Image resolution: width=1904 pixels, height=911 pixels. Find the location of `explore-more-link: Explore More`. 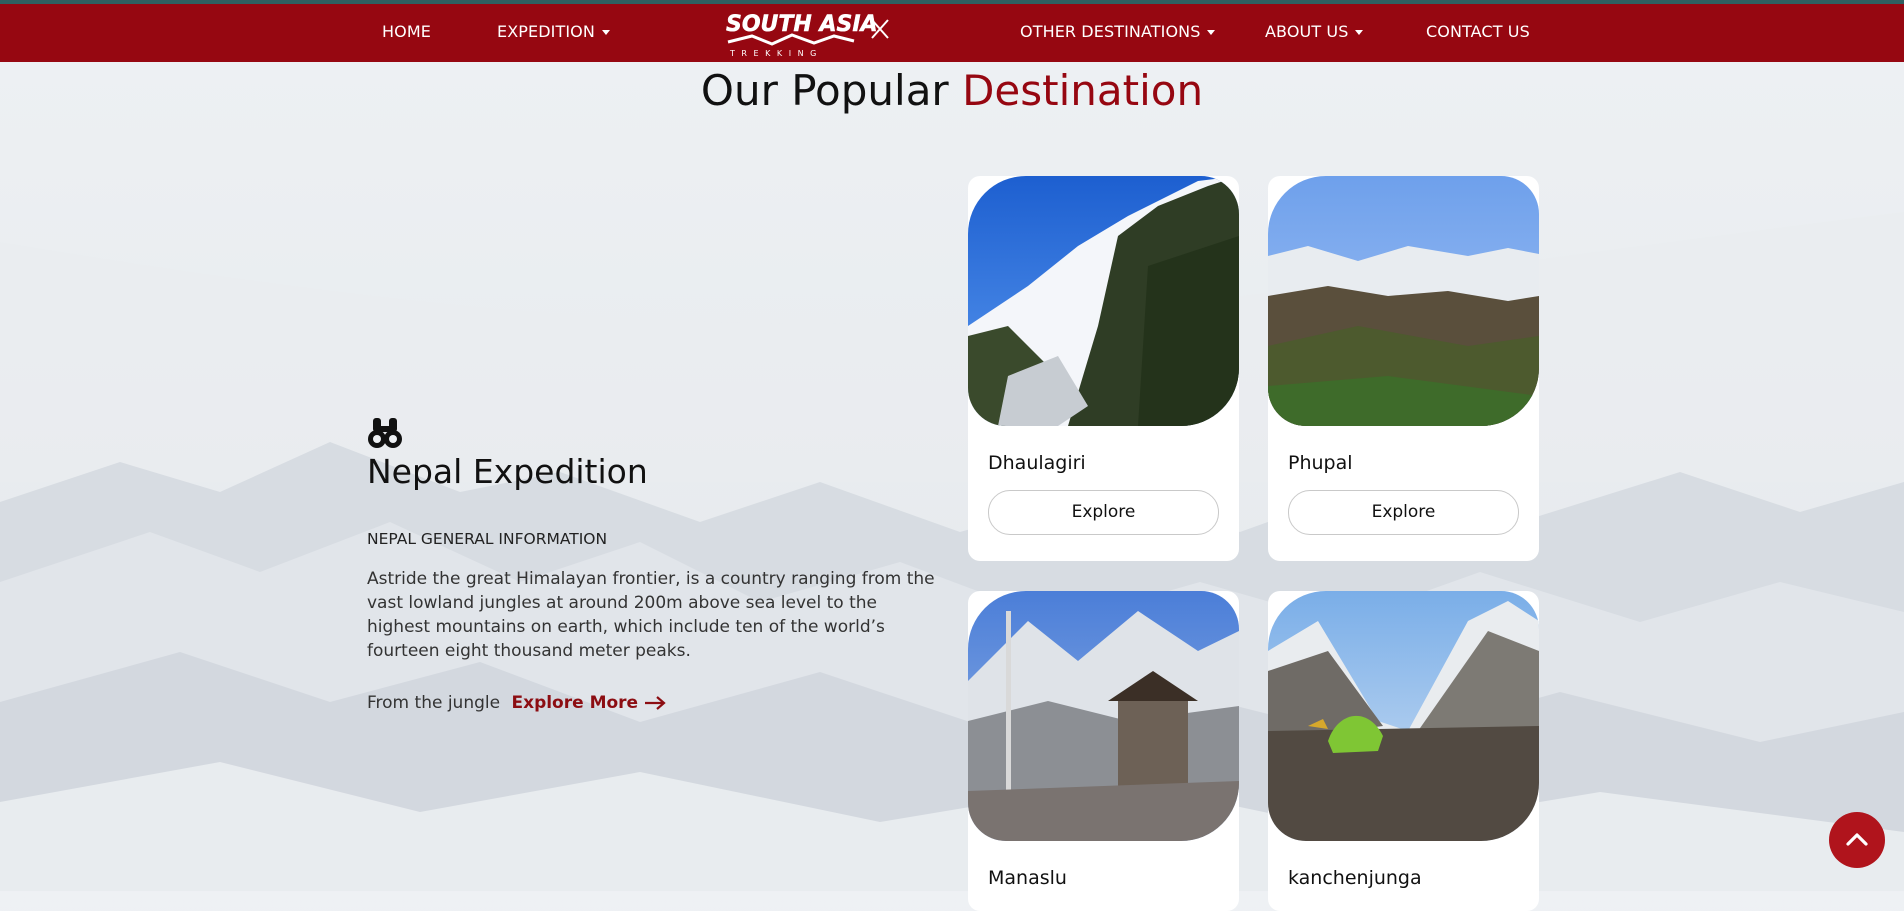

explore-more-link: Explore More is located at coordinates (588, 703).